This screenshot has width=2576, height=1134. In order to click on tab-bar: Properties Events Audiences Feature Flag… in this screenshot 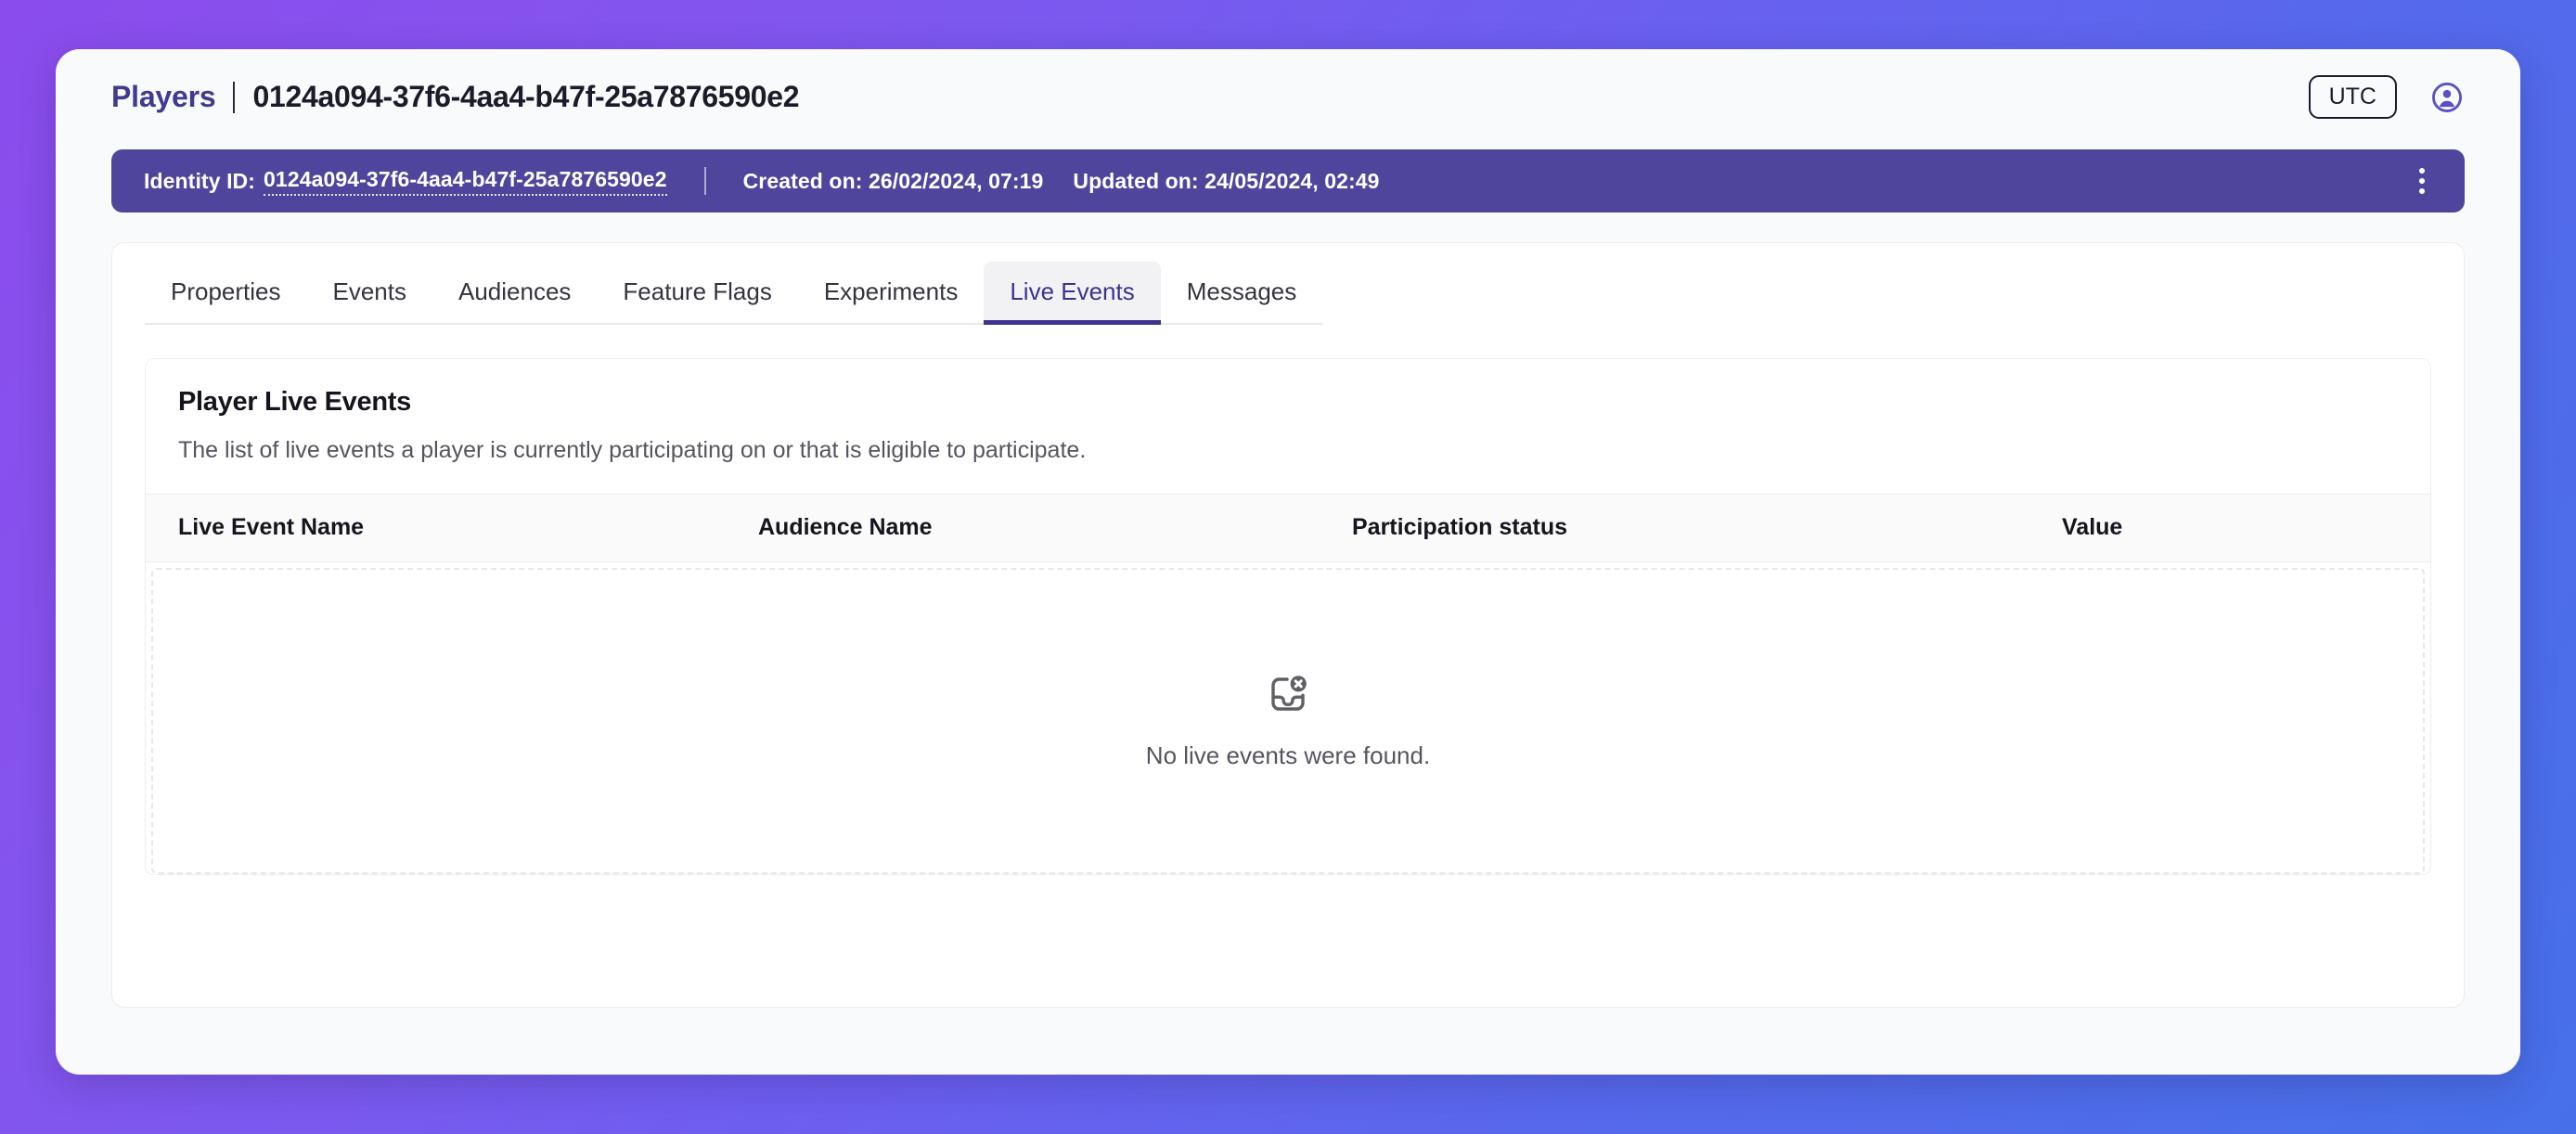, I will do `click(1288, 284)`.